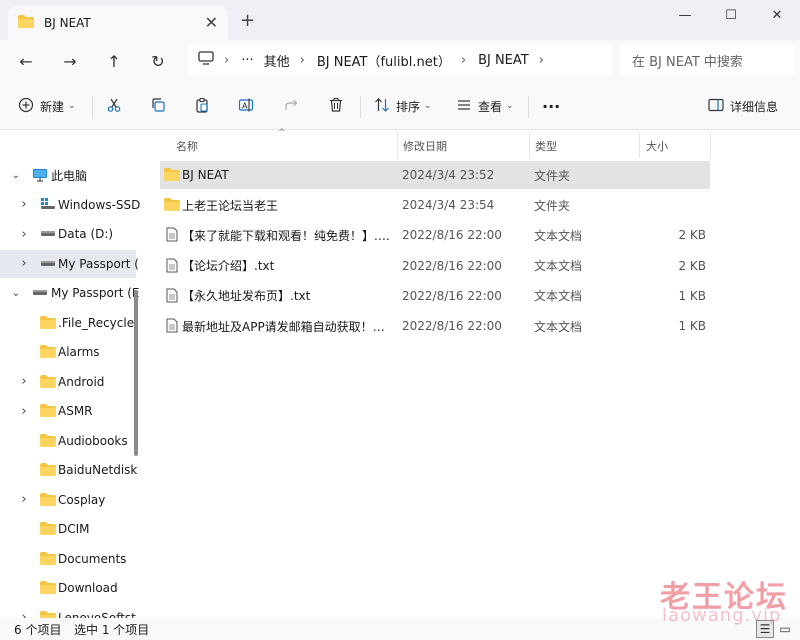  What do you see at coordinates (136, 373) in the screenshot?
I see `sidebar-scrollbar` at bounding box center [136, 373].